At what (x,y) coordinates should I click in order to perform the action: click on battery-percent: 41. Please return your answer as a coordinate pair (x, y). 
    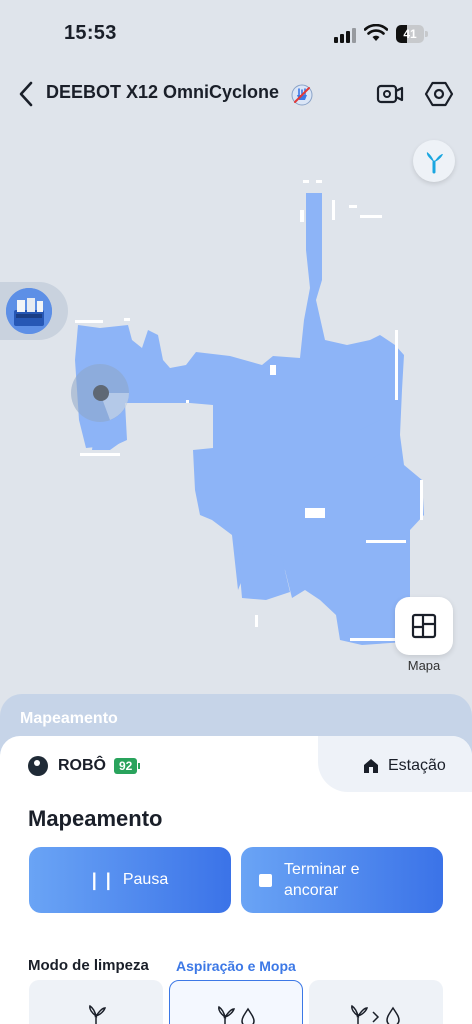
    Looking at the image, I should click on (410, 34).